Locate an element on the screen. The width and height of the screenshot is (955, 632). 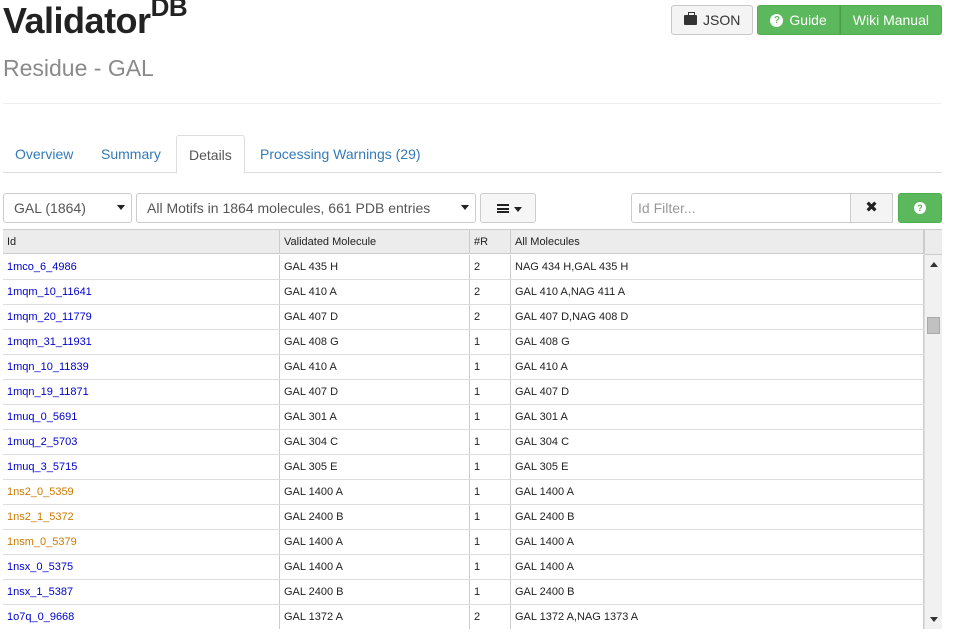
table-row: 1mco_6_4986 GAL 435 H 2 NAG 434 H,GAL 435 H is located at coordinates (463, 267).